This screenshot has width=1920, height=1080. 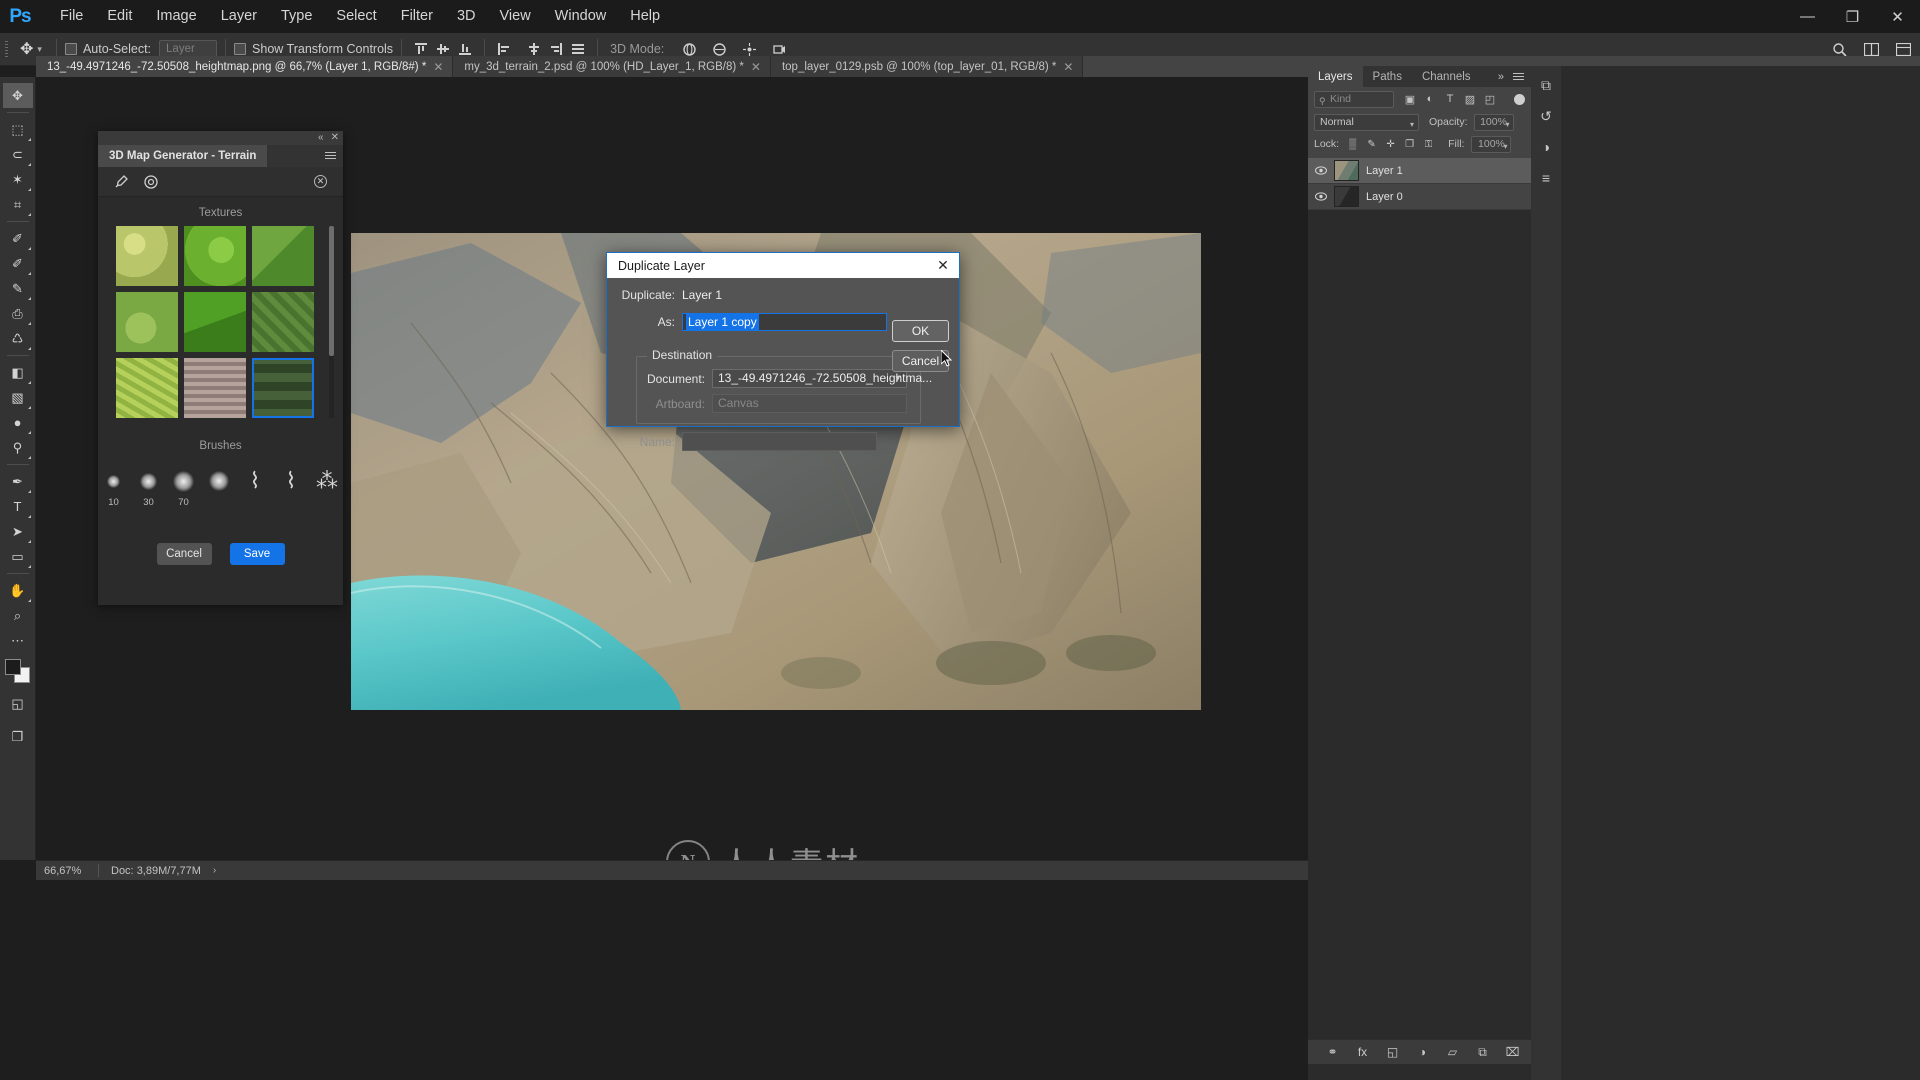 I want to click on history-brush-tool: ♺, so click(x=18, y=338).